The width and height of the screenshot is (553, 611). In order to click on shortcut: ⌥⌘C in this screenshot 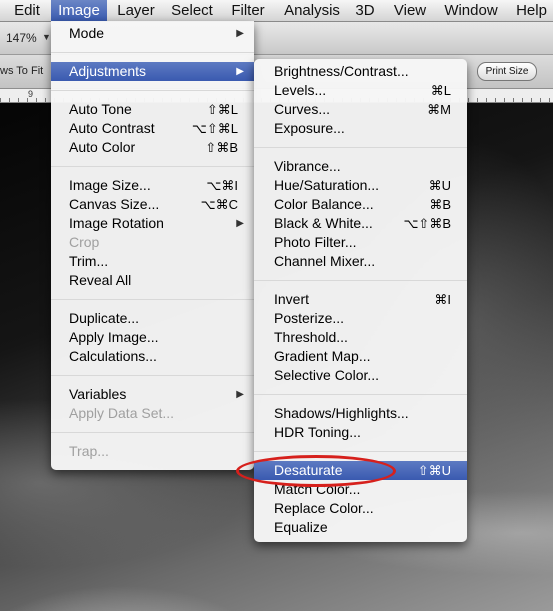, I will do `click(219, 204)`.